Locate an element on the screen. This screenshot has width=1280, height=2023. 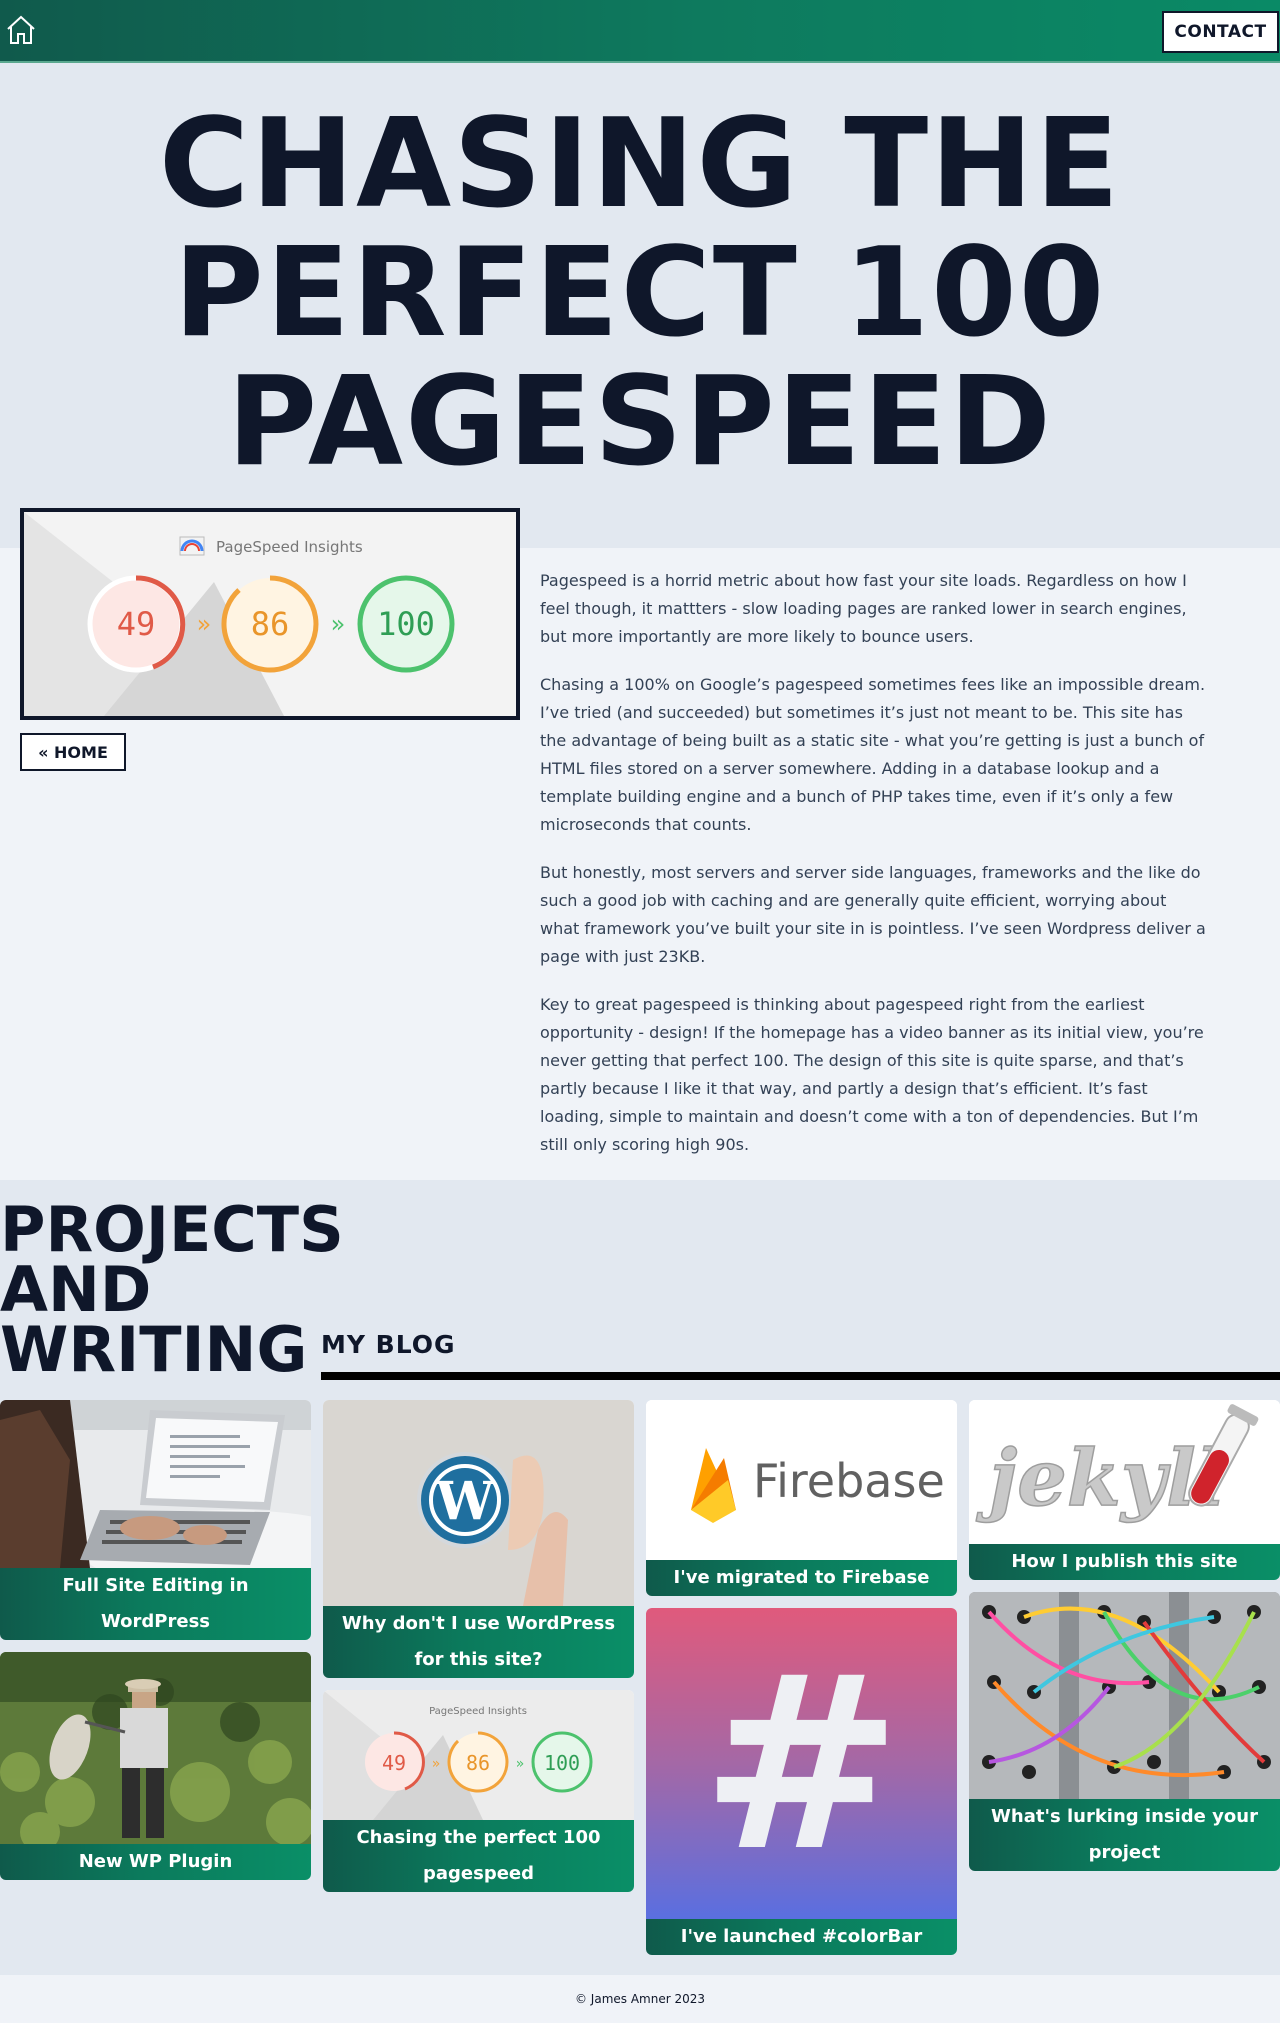
score-86-gauge: 86 is located at coordinates (270, 624).